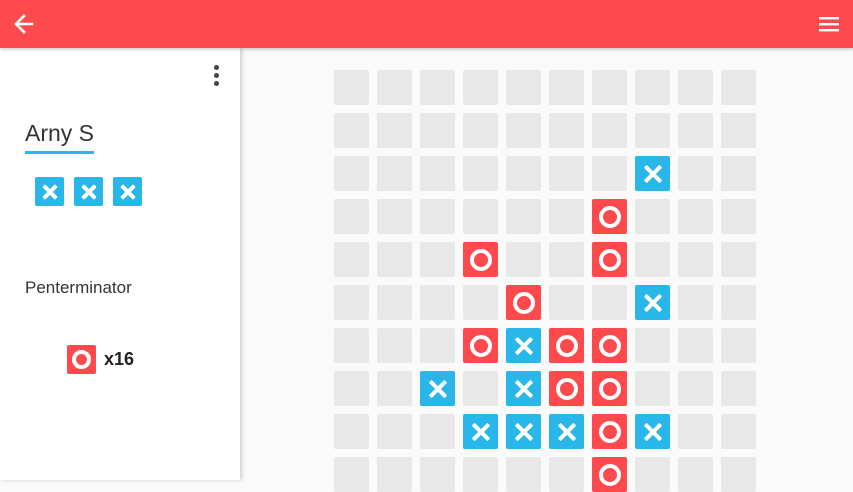  I want to click on more-vertical-icon, so click(216, 77).